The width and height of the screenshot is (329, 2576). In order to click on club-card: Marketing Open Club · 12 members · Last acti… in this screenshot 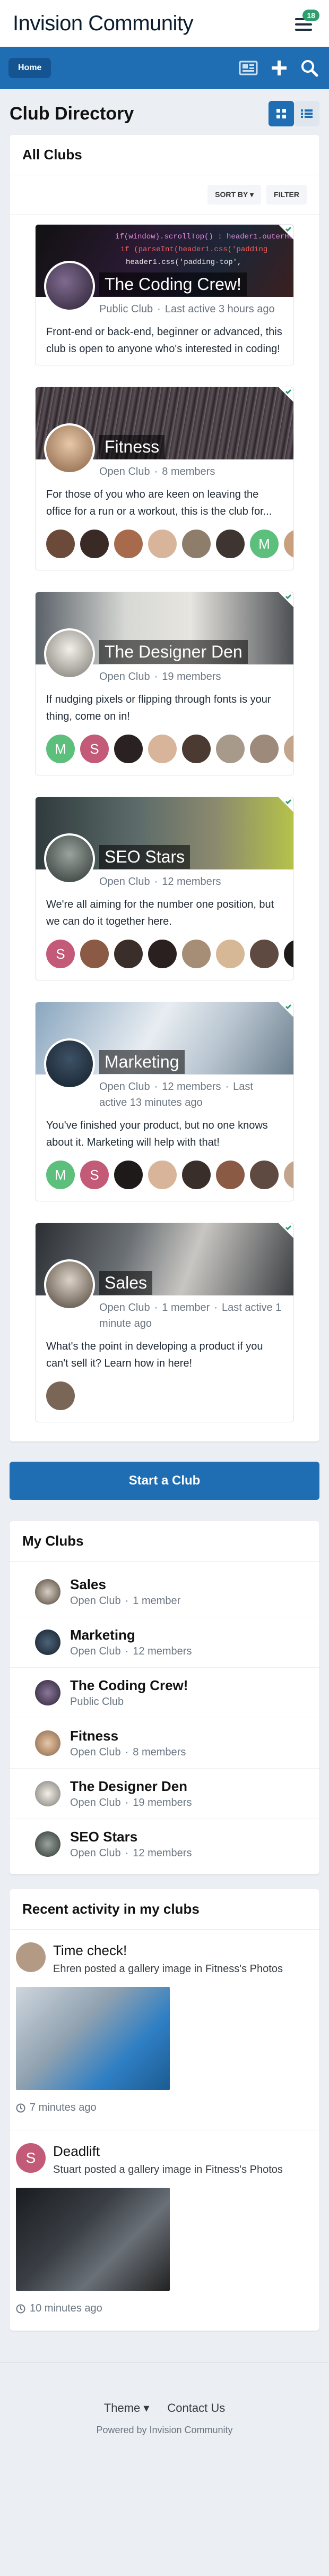, I will do `click(164, 1102)`.